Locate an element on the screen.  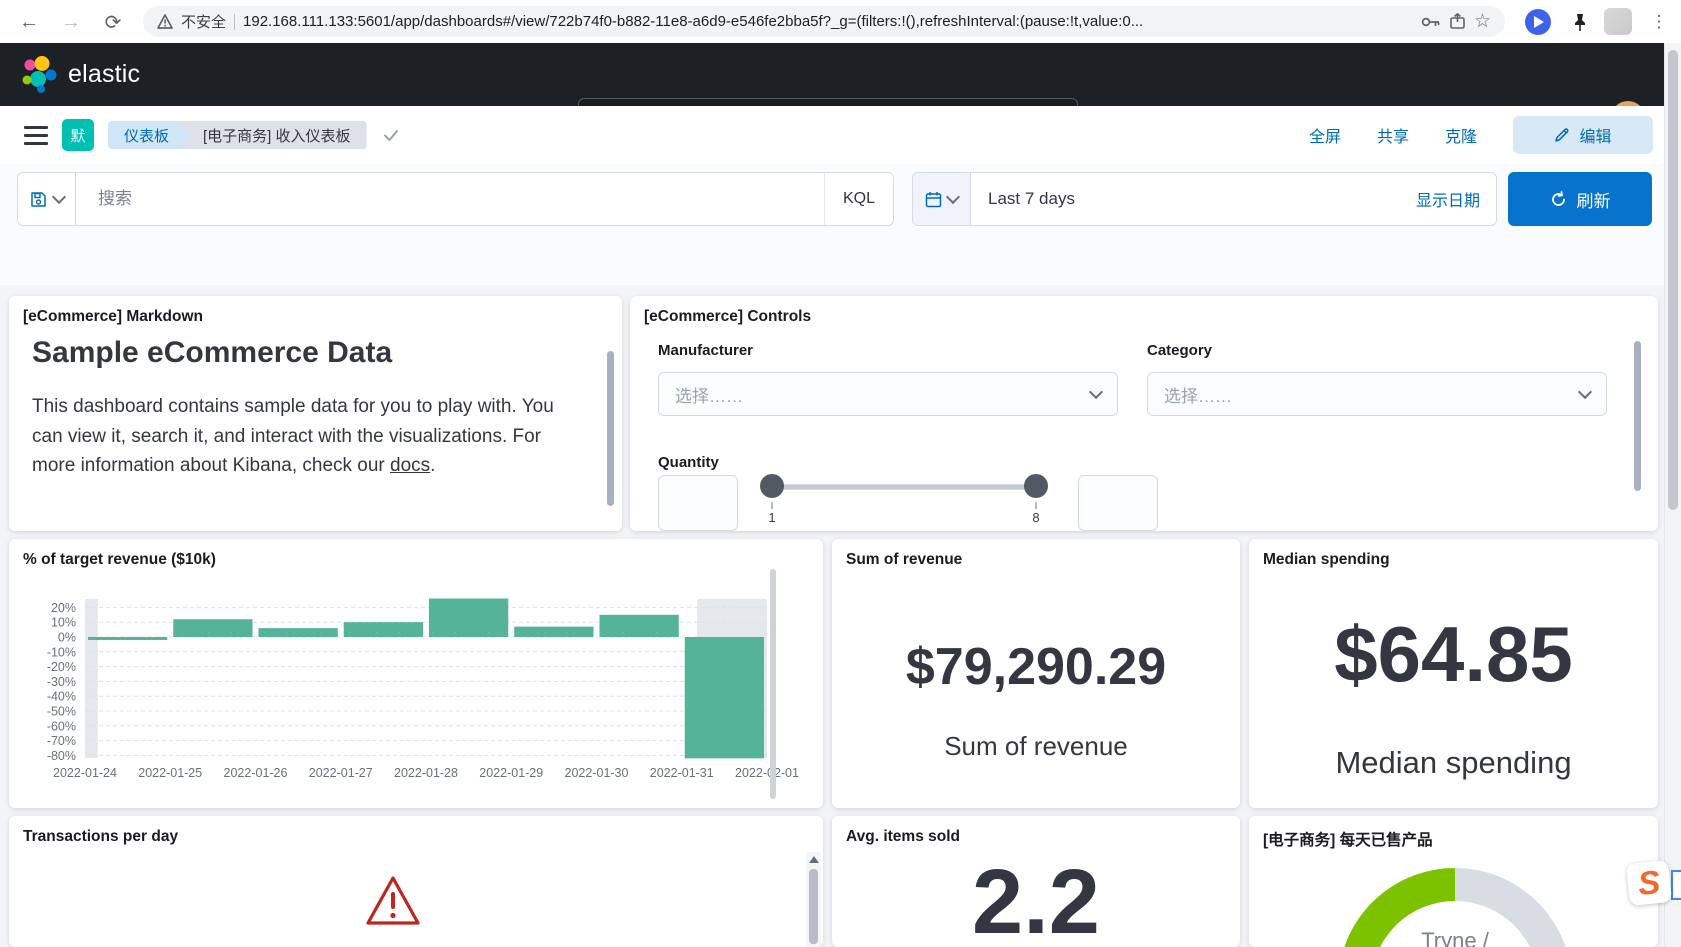
slider-min-value: 1 is located at coordinates (772, 517).